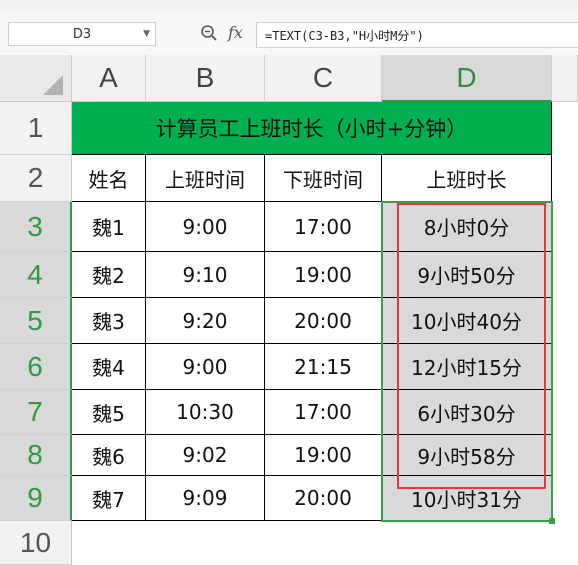 The image size is (578, 565). What do you see at coordinates (467, 78) in the screenshot?
I see `column-header-d: D` at bounding box center [467, 78].